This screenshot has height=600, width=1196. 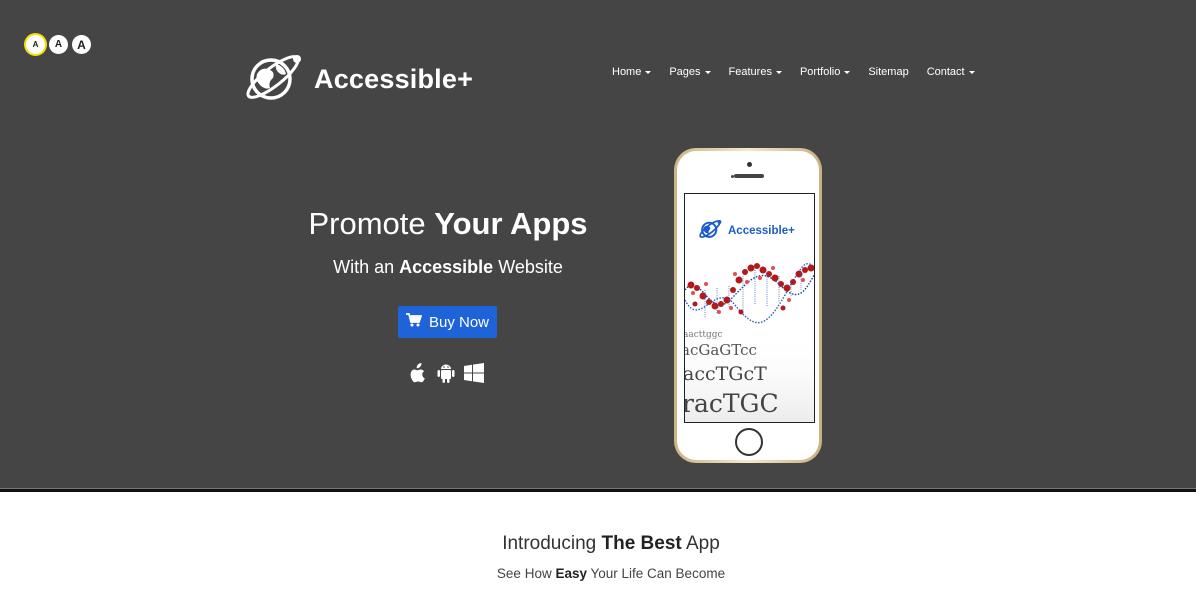 I want to click on dna-text-line: racTGC, so click(x=732, y=403).